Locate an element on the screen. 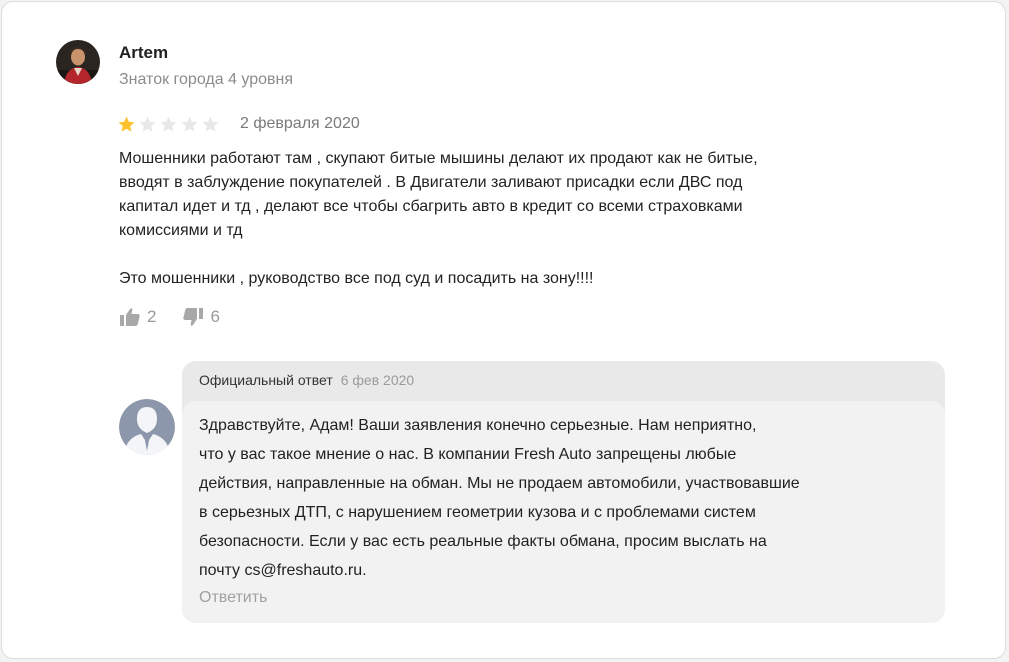 Image resolution: width=1009 pixels, height=662 pixels. review-date: 2 февраля 2020 is located at coordinates (300, 123).